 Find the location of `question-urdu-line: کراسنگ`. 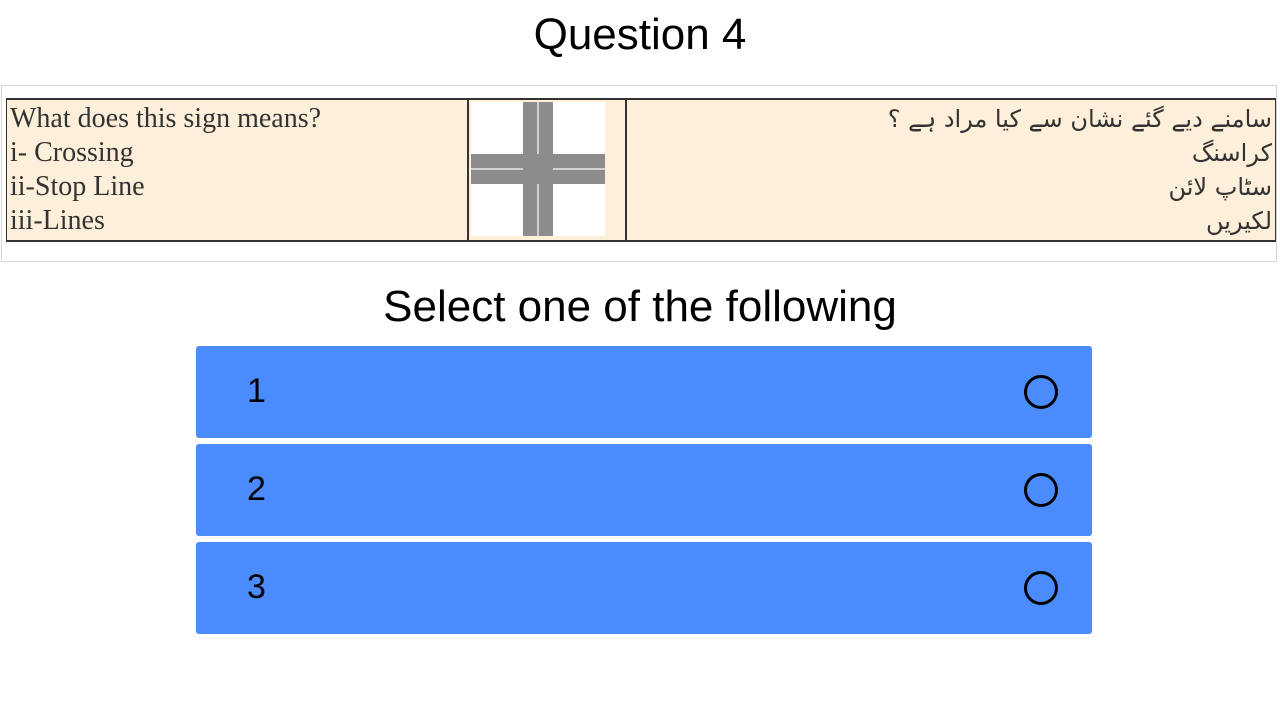

question-urdu-line: کراسنگ is located at coordinates (1231, 153).